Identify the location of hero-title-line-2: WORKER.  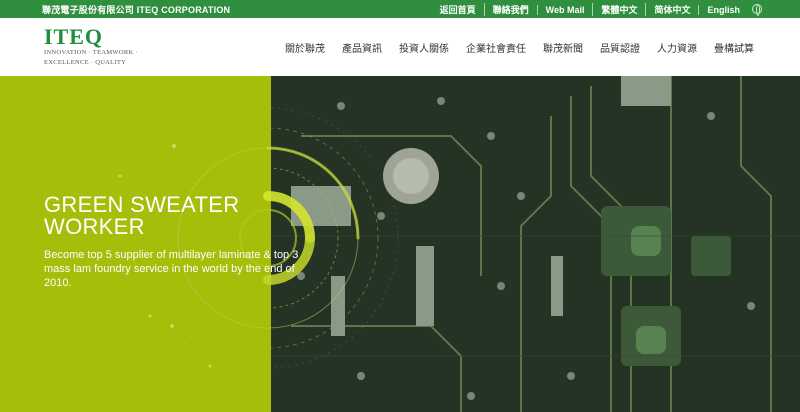
(94, 226).